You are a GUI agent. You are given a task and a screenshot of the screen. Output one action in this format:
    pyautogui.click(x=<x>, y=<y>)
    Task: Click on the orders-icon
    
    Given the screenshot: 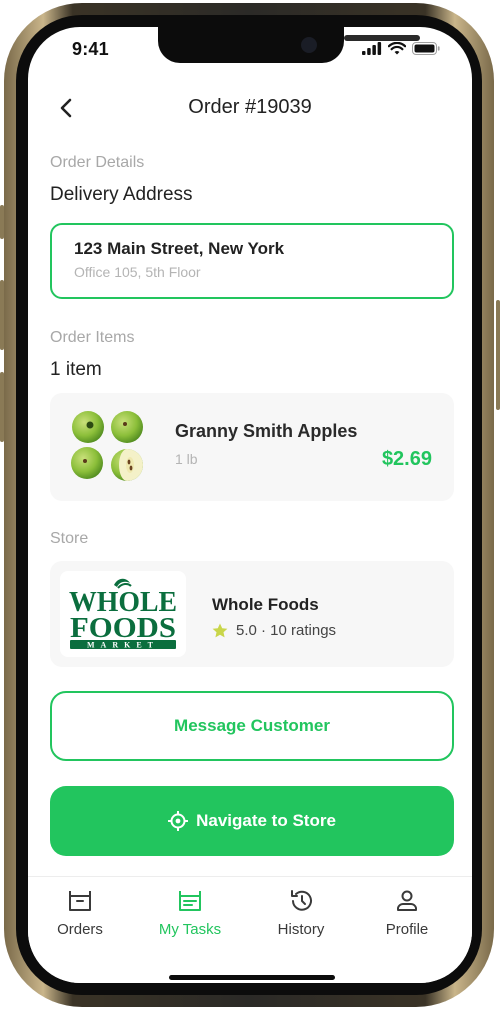 What is the action you would take?
    pyautogui.click(x=80, y=901)
    